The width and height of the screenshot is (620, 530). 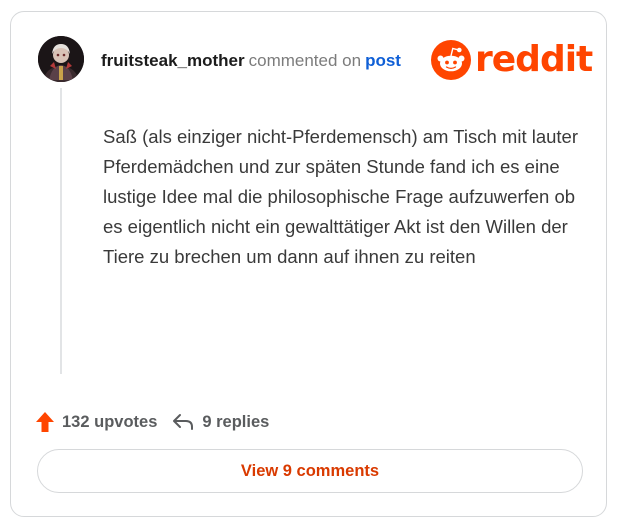 I want to click on comment-header: fruitsteak_mother commented on post, so click(x=251, y=61).